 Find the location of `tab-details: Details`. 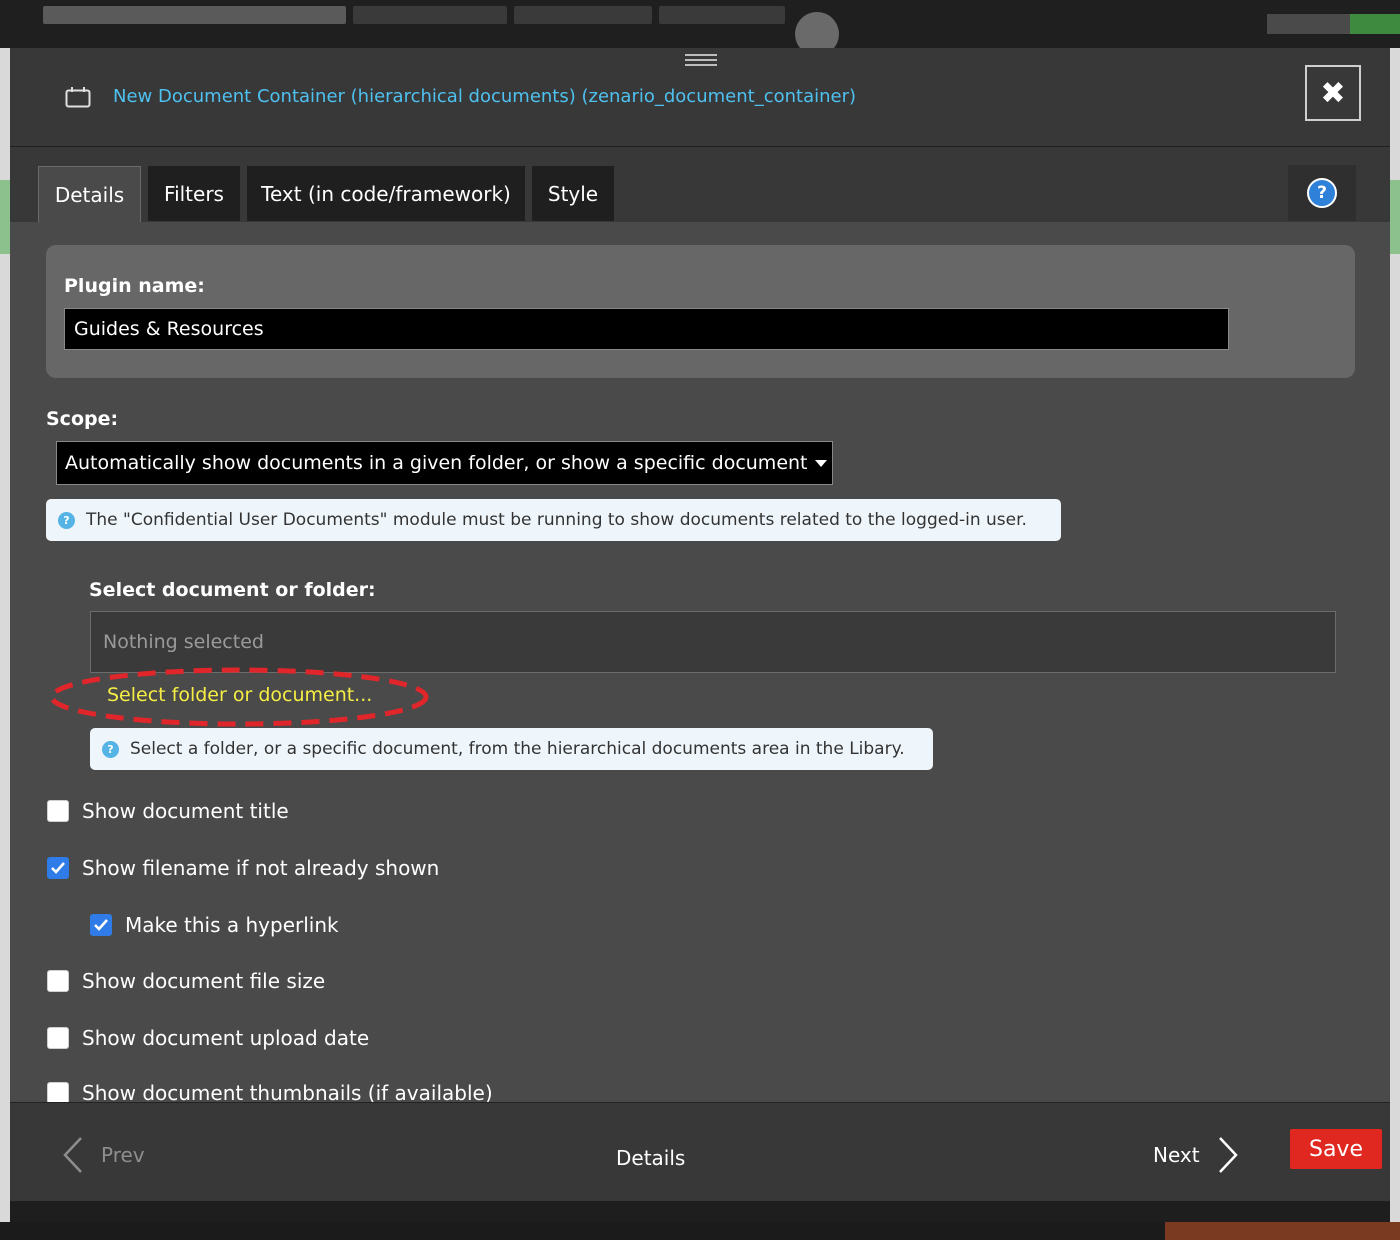

tab-details: Details is located at coordinates (89, 194).